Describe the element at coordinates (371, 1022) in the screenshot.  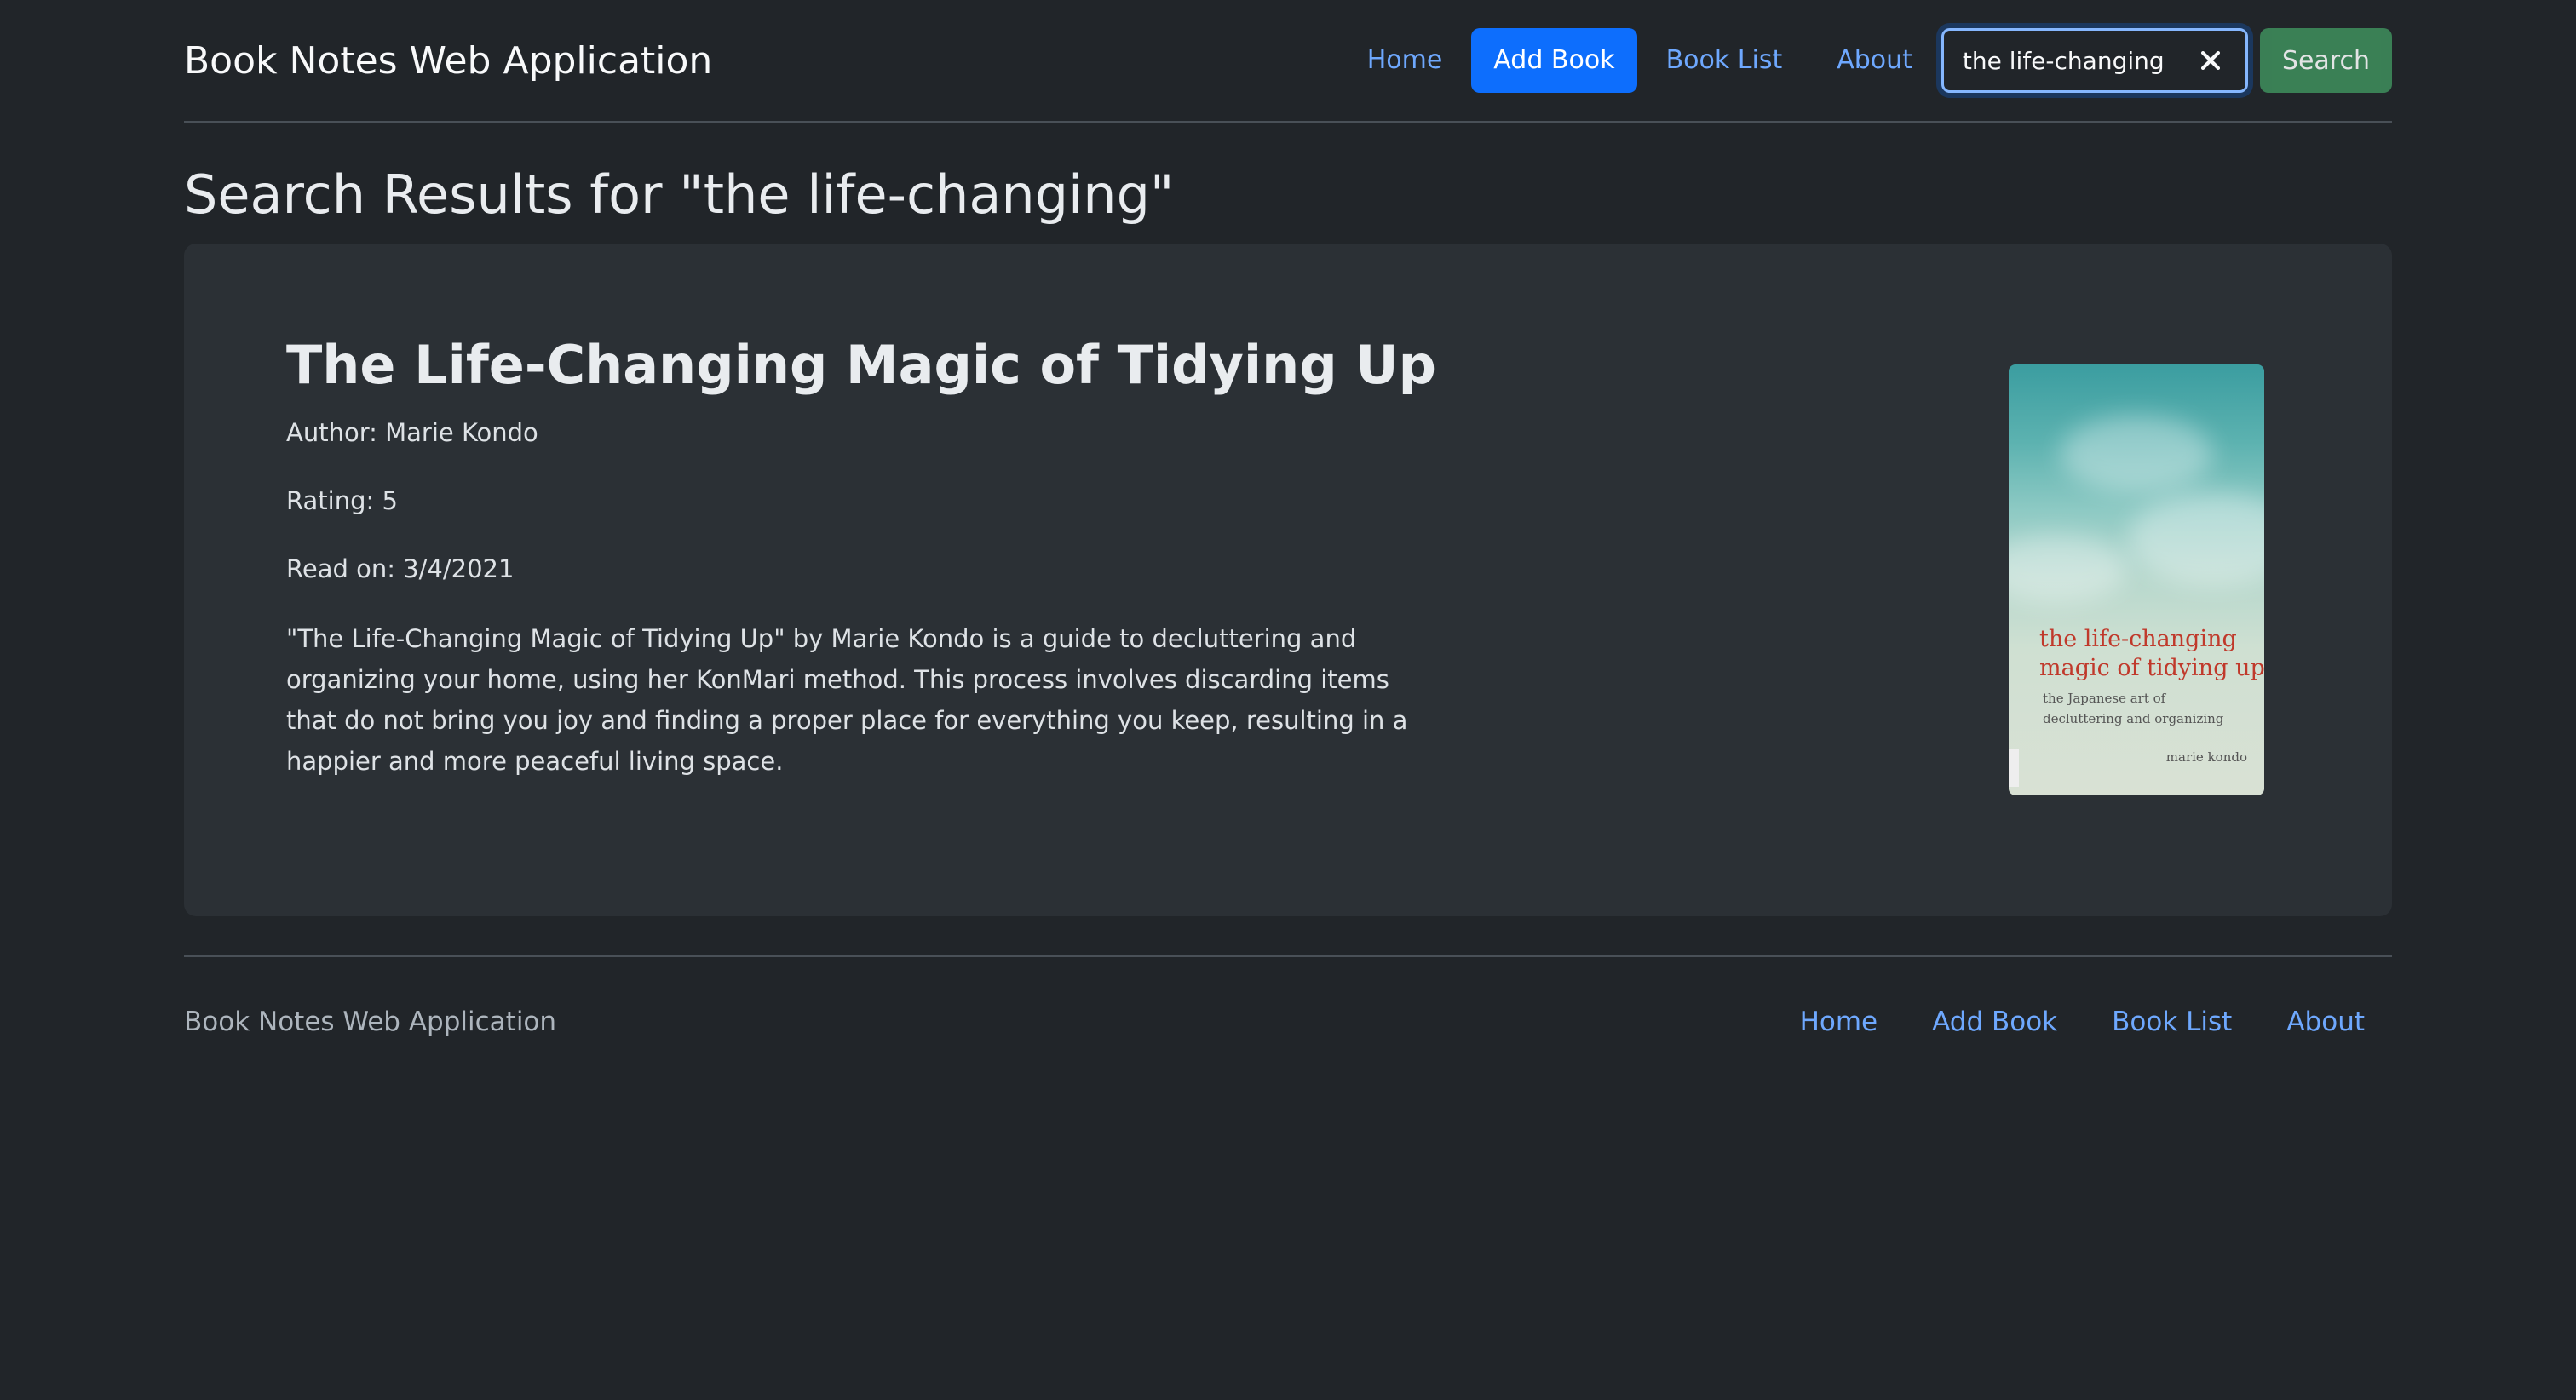
I see `footer-brand: Book Notes Web Application` at that location.